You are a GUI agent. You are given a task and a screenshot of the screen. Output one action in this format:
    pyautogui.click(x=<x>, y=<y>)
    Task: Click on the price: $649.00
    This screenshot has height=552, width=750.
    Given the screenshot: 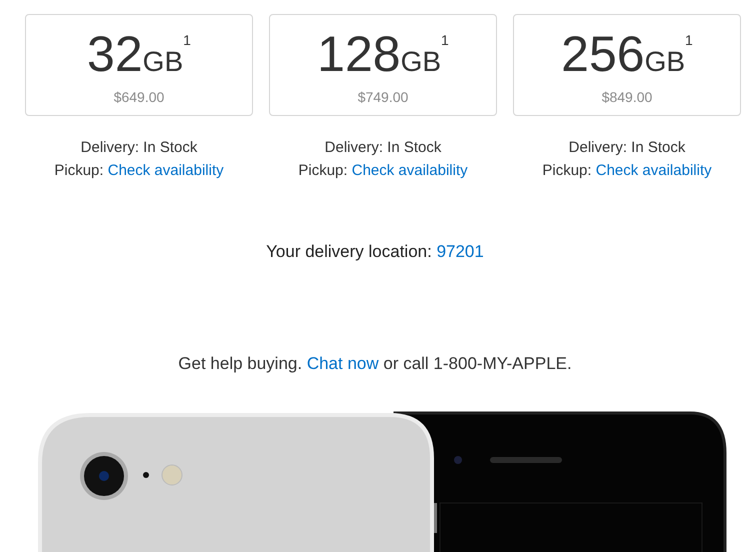 What is the action you would take?
    pyautogui.click(x=139, y=97)
    